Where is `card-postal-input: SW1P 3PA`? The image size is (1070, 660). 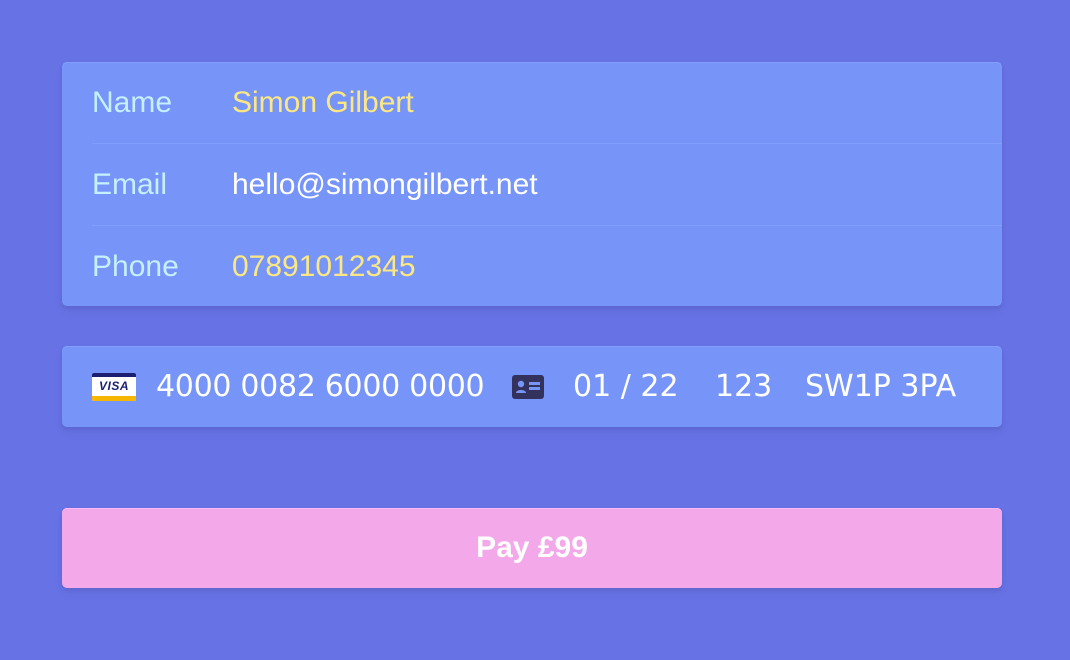
card-postal-input: SW1P 3PA is located at coordinates (880, 387).